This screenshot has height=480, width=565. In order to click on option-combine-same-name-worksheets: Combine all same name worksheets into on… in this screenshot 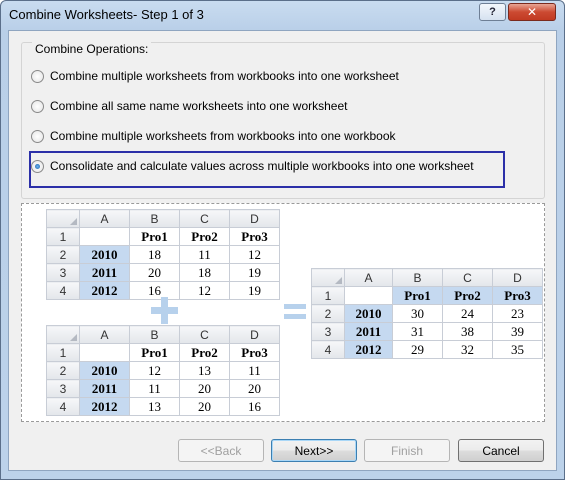, I will do `click(189, 106)`.